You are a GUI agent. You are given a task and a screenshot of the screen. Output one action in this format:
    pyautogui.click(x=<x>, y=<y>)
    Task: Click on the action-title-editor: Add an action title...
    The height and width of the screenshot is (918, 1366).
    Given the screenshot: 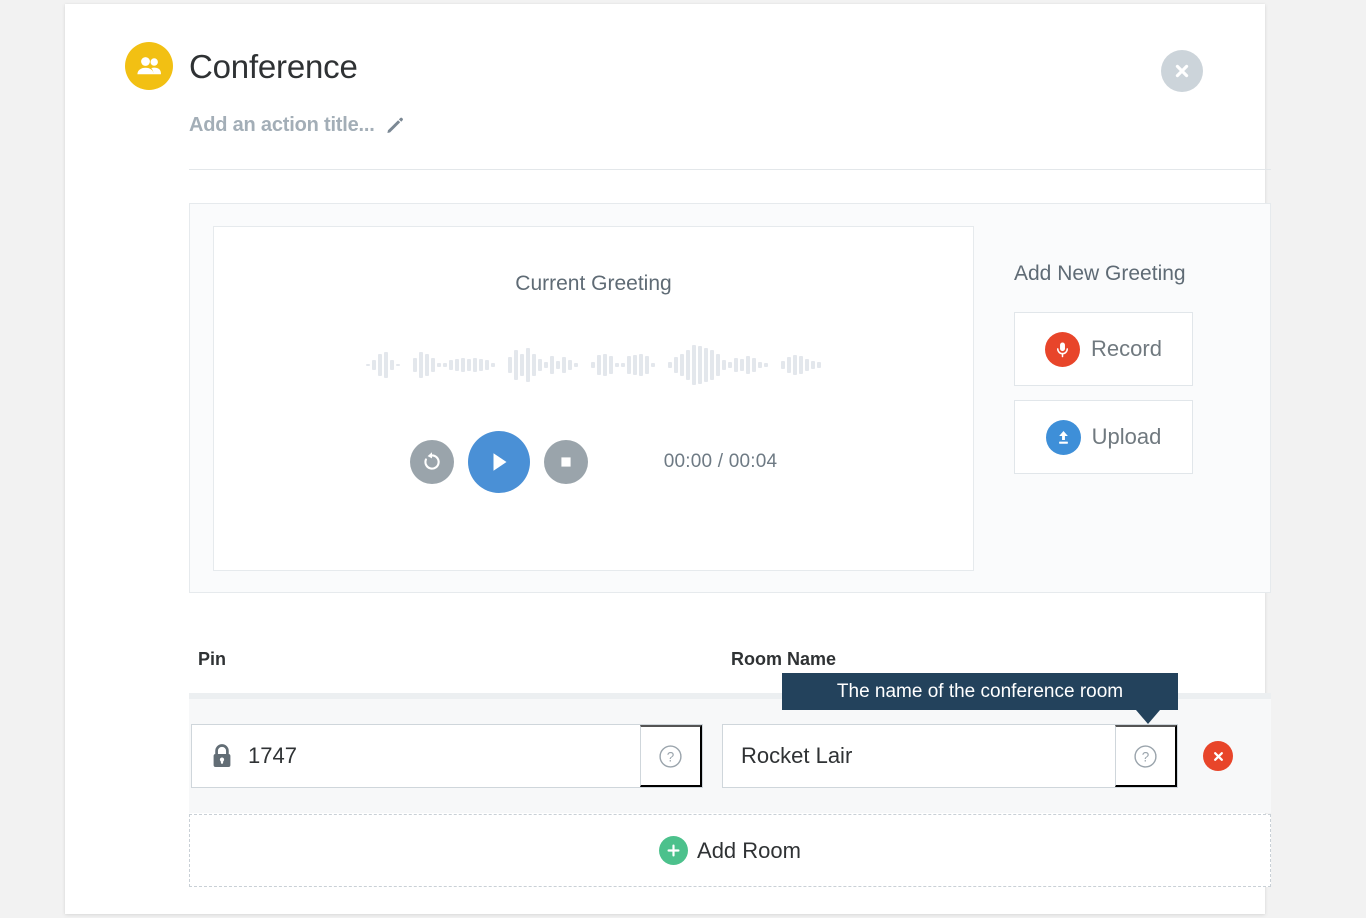 What is the action you would take?
    pyautogui.click(x=296, y=125)
    